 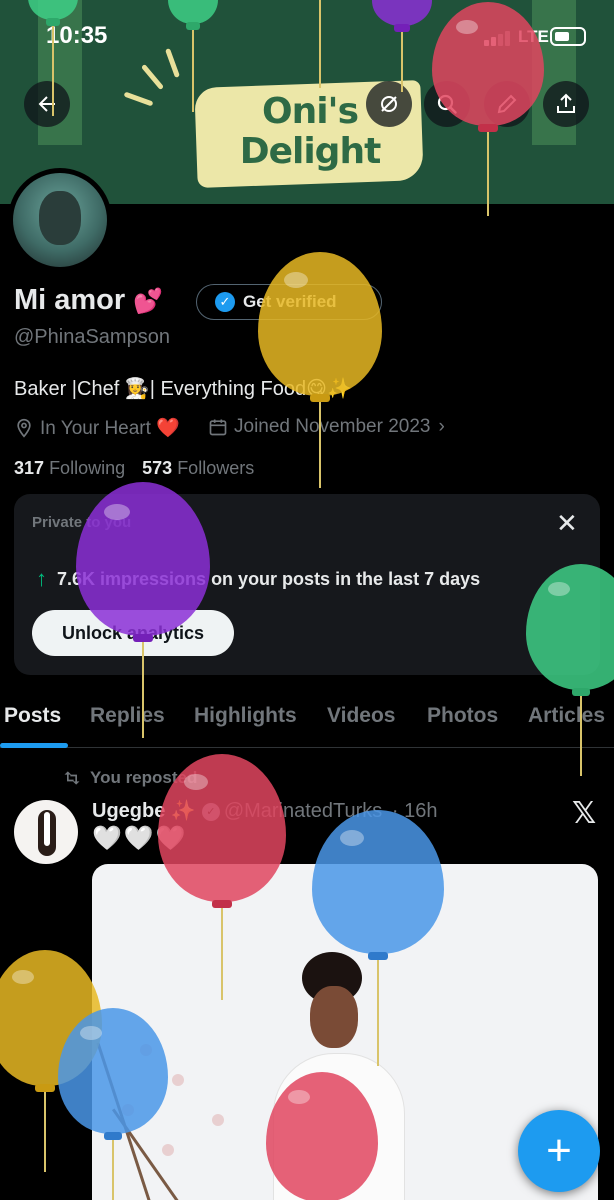 I want to click on avatar-photo, so click(x=60, y=220).